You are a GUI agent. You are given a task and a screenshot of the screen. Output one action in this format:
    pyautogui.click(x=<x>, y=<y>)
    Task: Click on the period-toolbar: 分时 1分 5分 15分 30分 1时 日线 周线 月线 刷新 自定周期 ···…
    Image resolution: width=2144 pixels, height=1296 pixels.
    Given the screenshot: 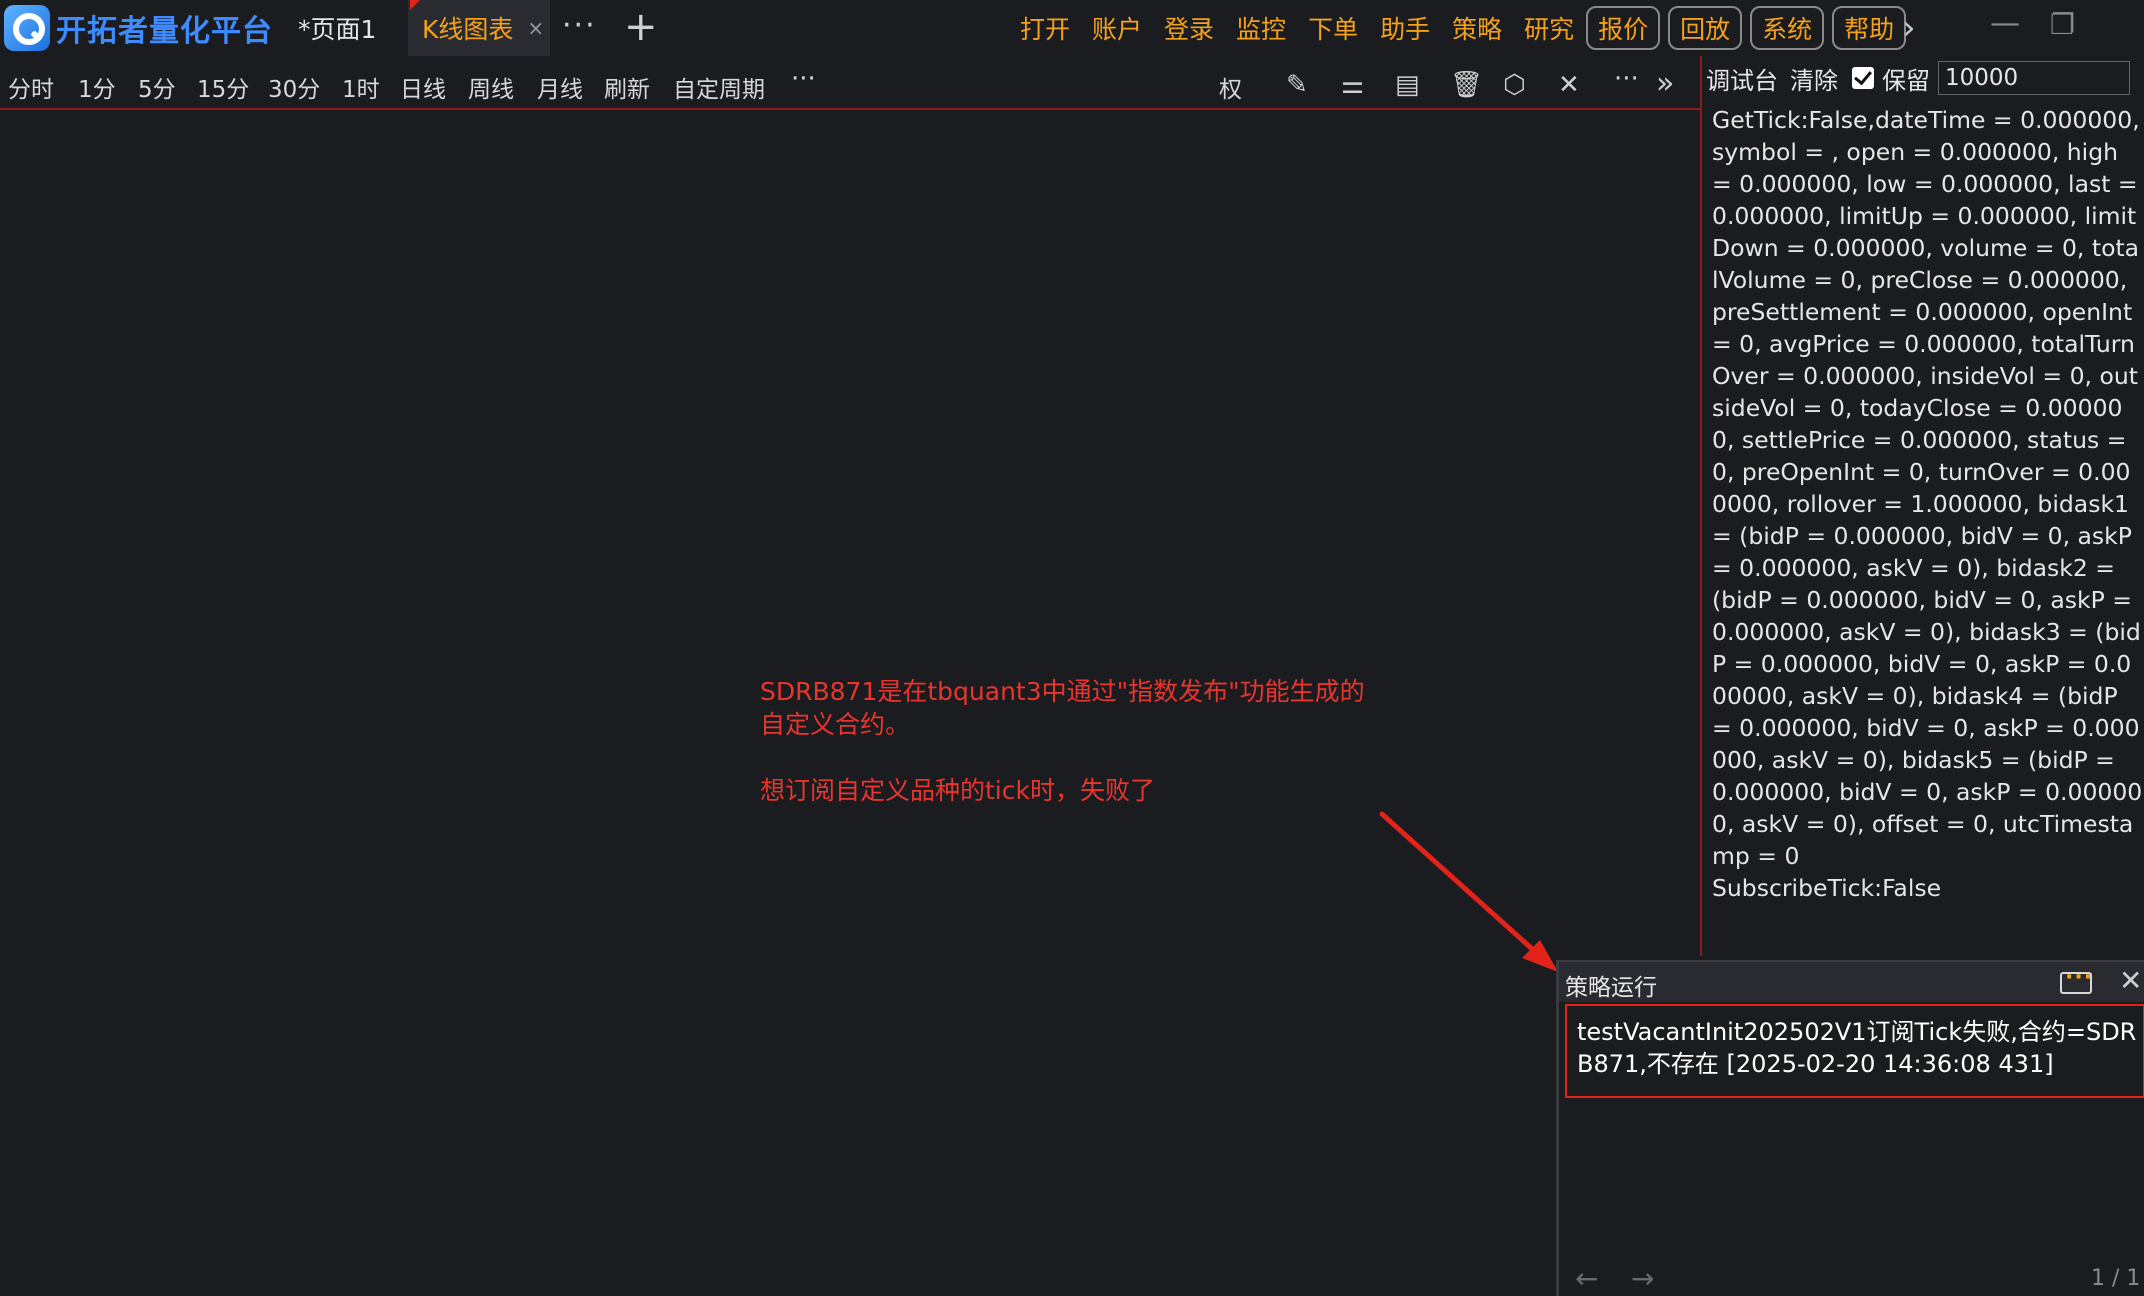 What is the action you would take?
    pyautogui.click(x=850, y=83)
    